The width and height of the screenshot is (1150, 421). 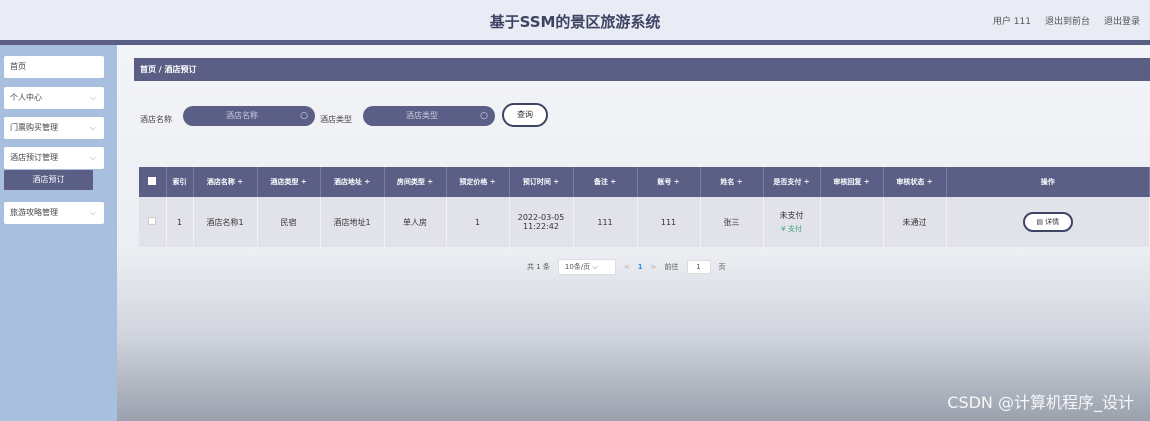 I want to click on cell-hotel-address: 酒店地址1, so click(x=352, y=222).